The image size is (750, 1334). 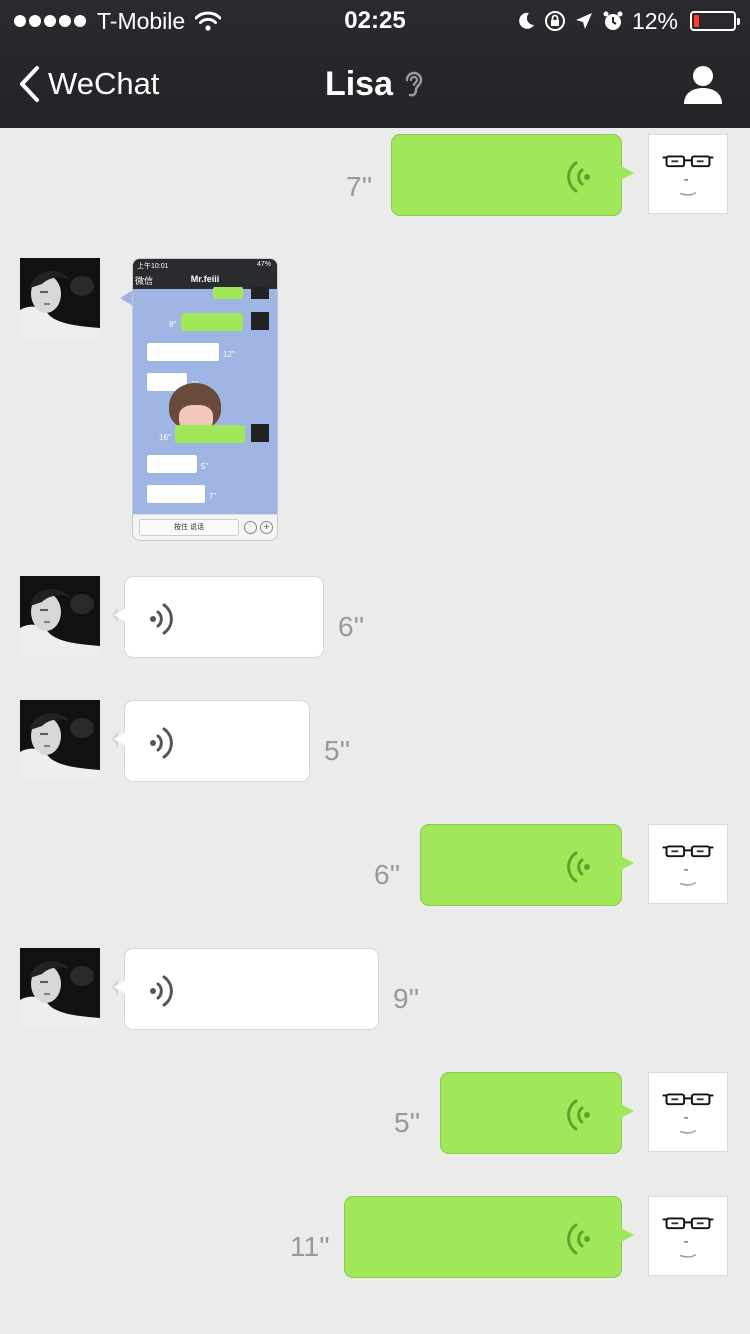 What do you see at coordinates (29, 84) in the screenshot?
I see `chevron-left-icon` at bounding box center [29, 84].